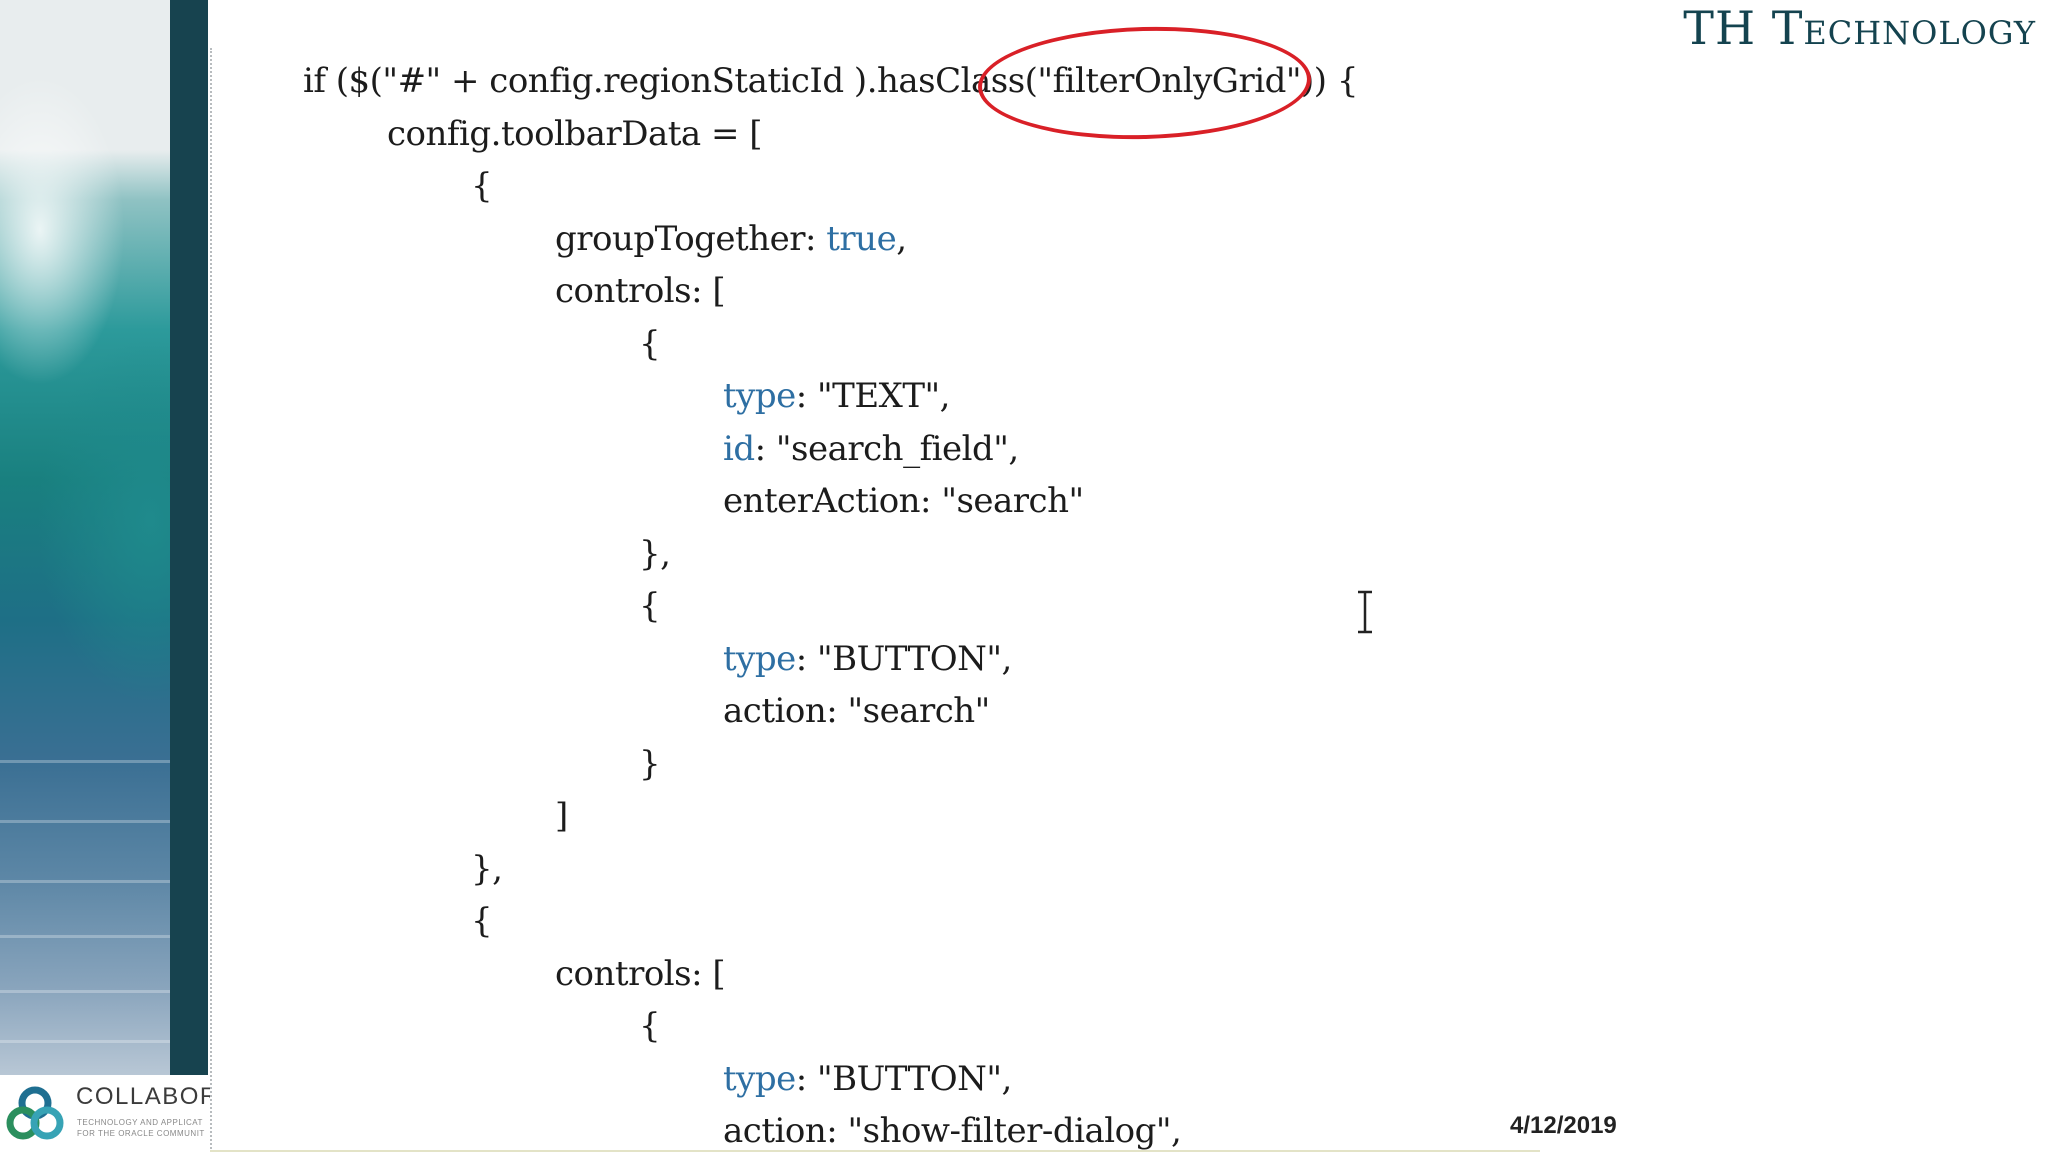 Image resolution: width=2048 pixels, height=1158 pixels. What do you see at coordinates (873, 396) in the screenshot?
I see `code-text: : "TEXT",` at bounding box center [873, 396].